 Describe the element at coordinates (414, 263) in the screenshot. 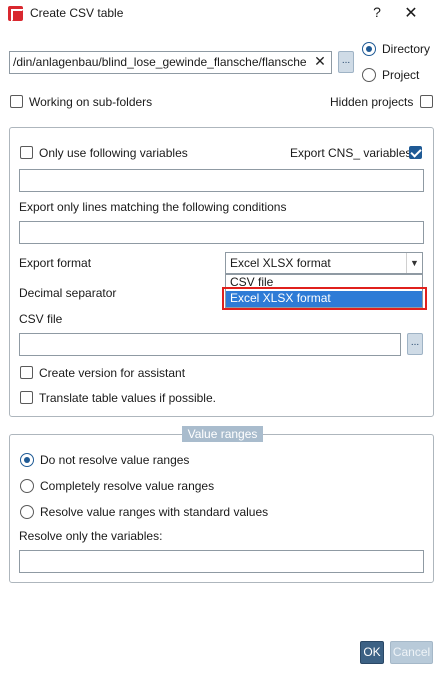

I see `chevron-down-icon: ▼` at that location.